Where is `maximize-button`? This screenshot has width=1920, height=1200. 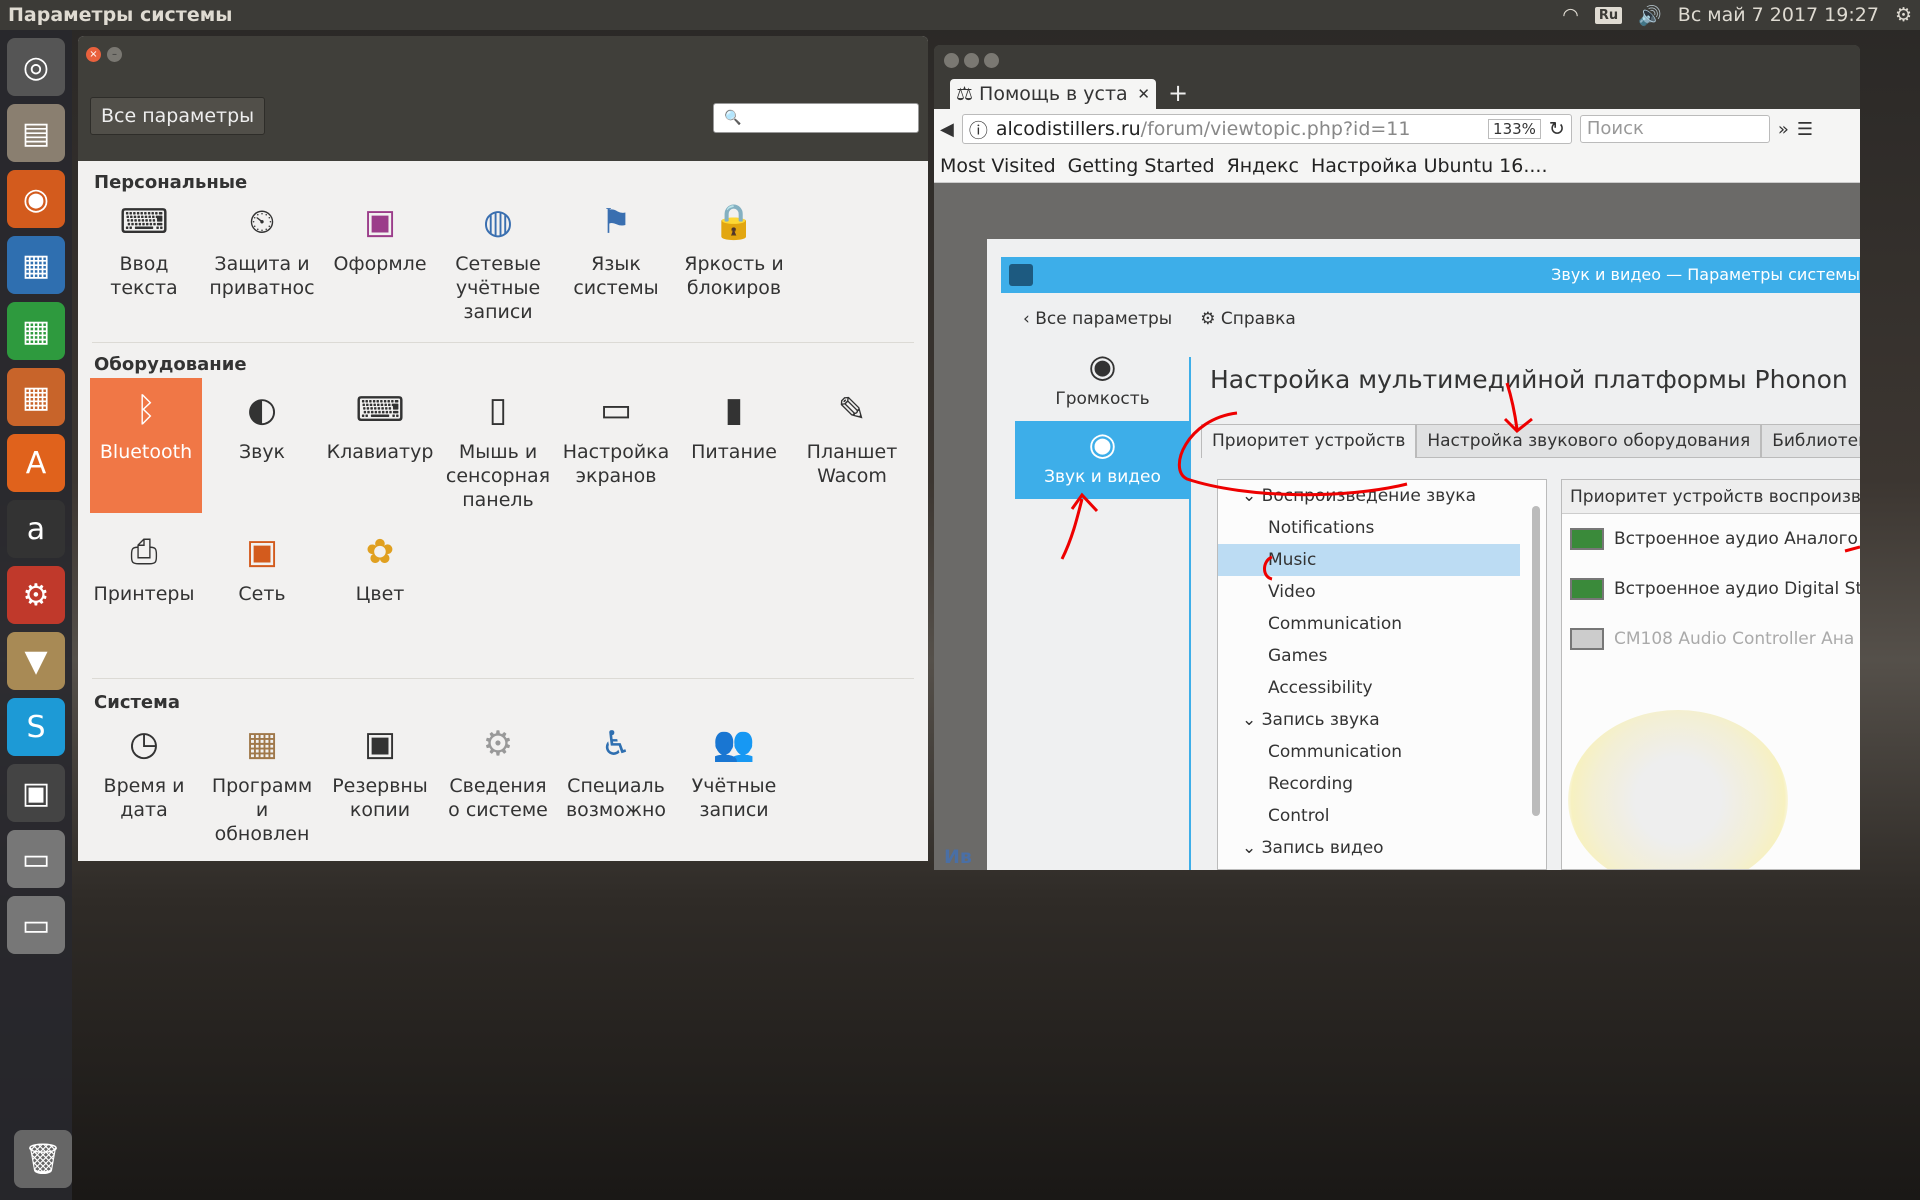
maximize-button is located at coordinates (991, 60).